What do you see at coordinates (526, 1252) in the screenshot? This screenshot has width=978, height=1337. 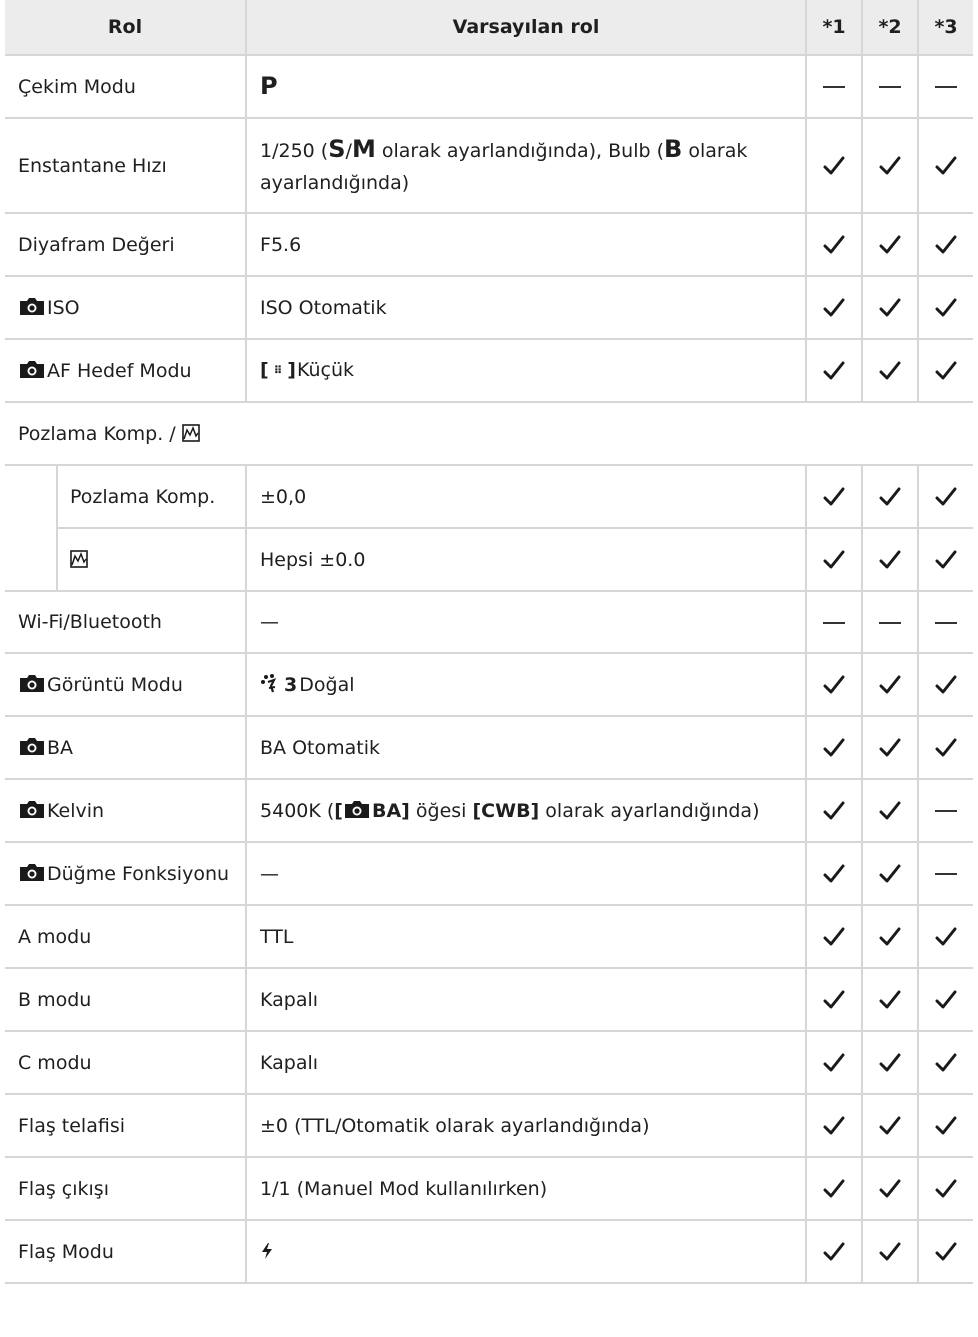 I see `row-value` at bounding box center [526, 1252].